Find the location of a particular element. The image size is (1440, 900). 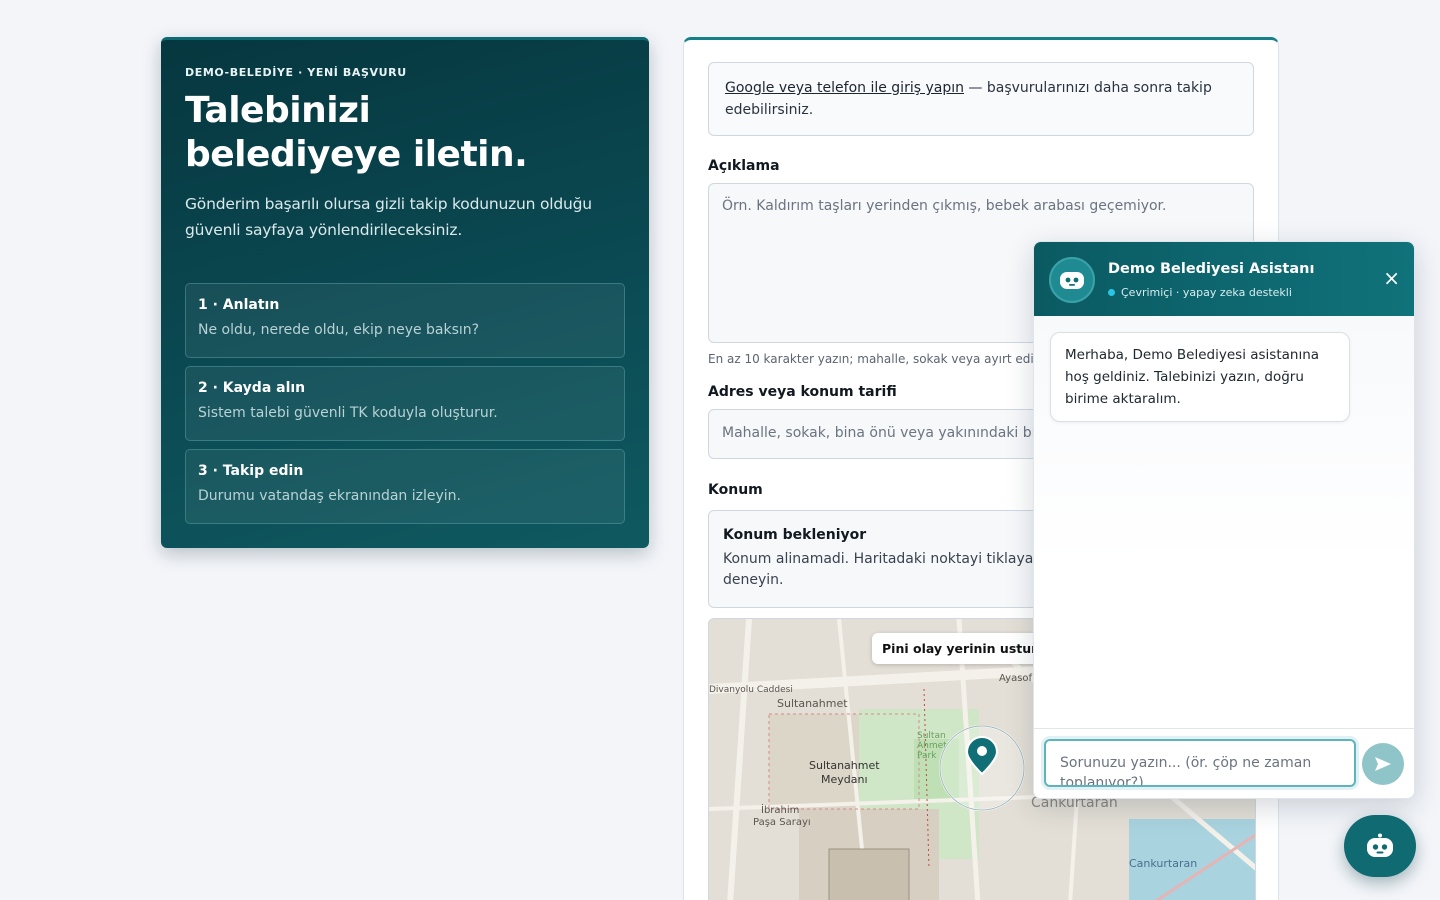

chat-assistant-name: Demo Belediyesi Asistanı is located at coordinates (1211, 269).